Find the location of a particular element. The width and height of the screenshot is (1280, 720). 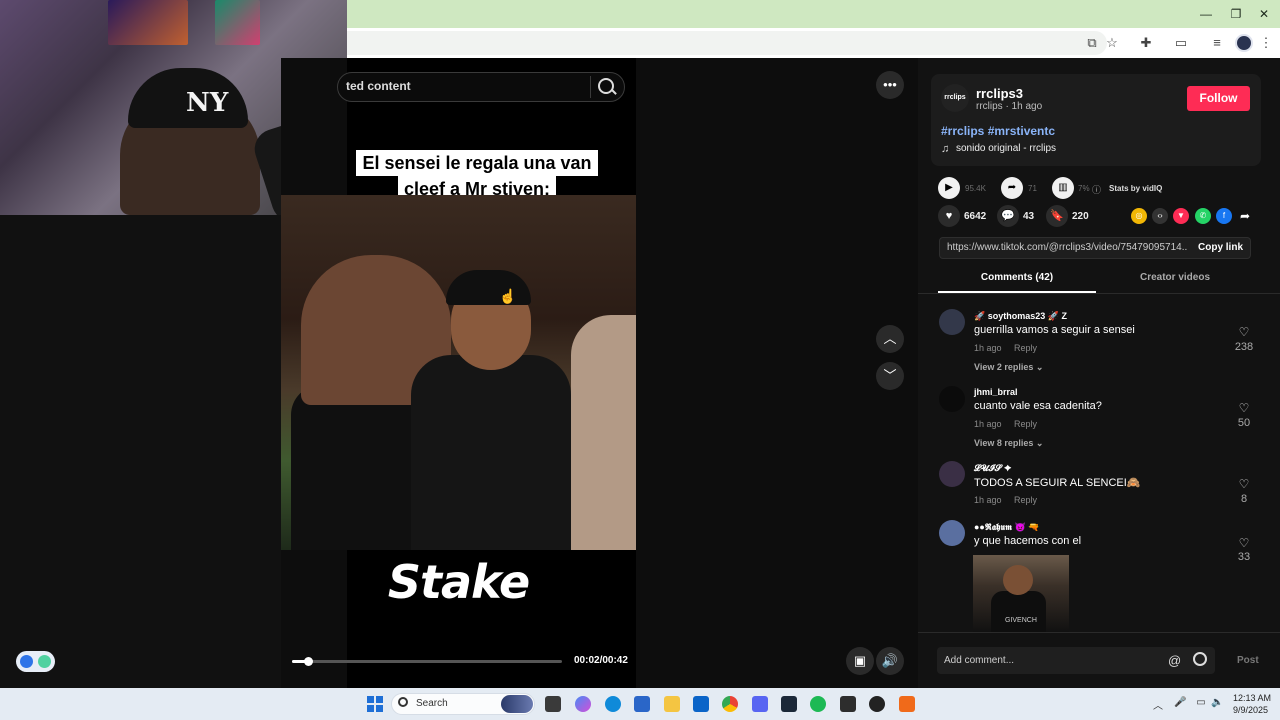

outlook-icon is located at coordinates (701, 704).